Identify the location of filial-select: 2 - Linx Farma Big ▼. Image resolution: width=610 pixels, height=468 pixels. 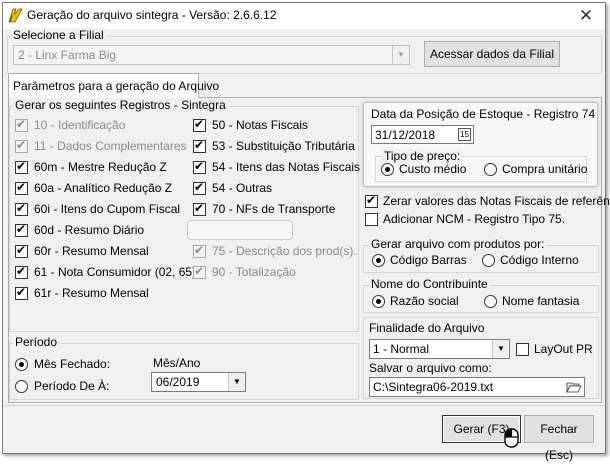
(211, 55).